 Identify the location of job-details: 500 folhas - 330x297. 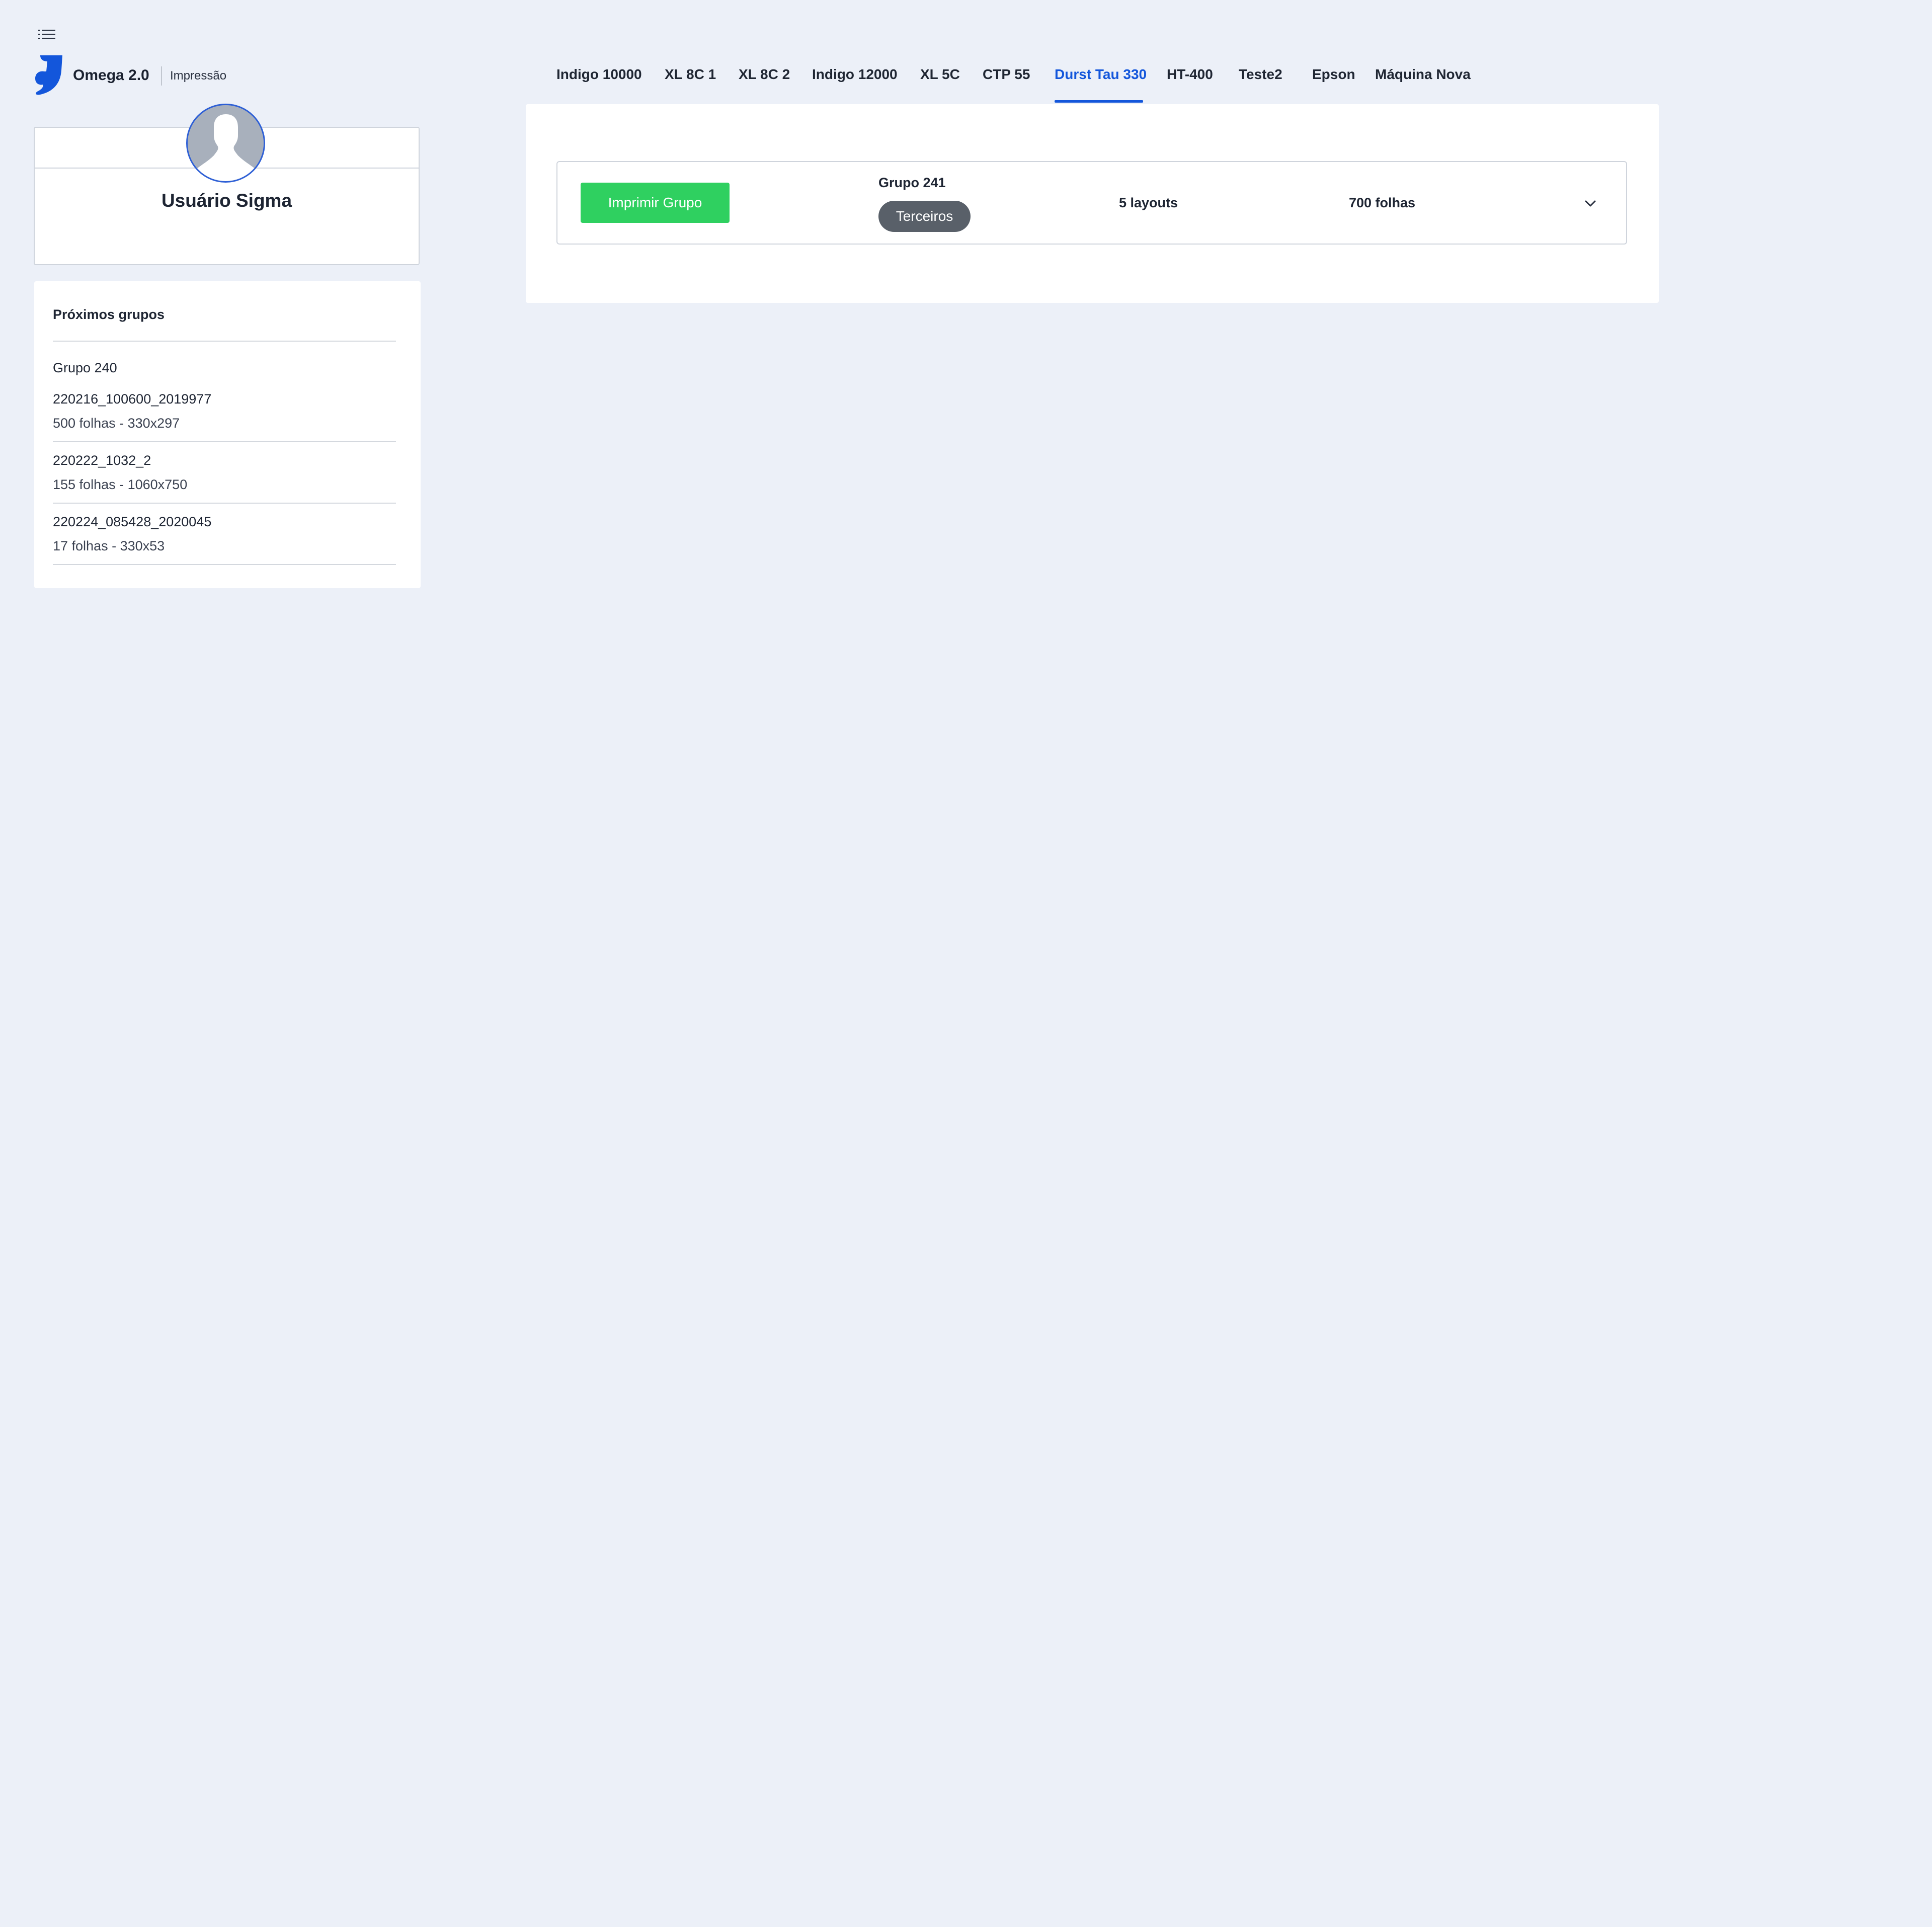
(116, 424).